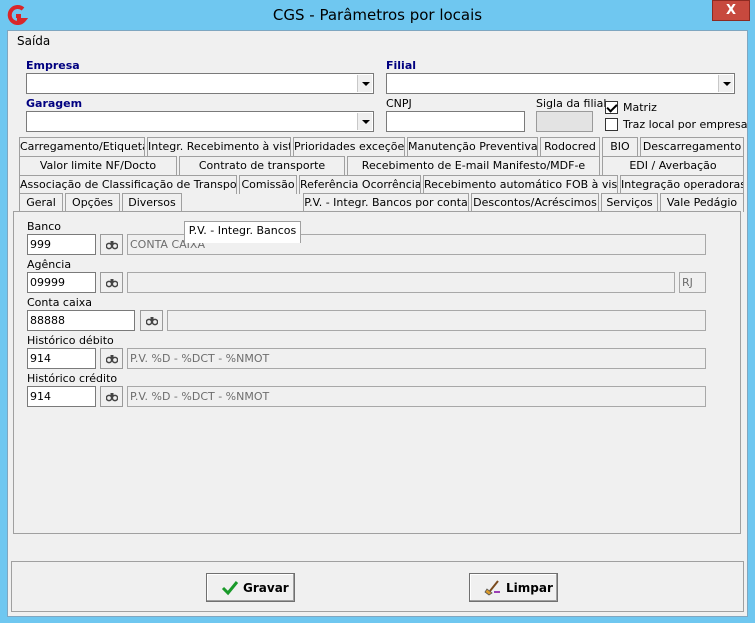 The width and height of the screenshot is (755, 623). Describe the element at coordinates (386, 202) in the screenshot. I see `tab-pv-integr-bancos-conta: P.V. - Integr. Bancos por conta` at that location.